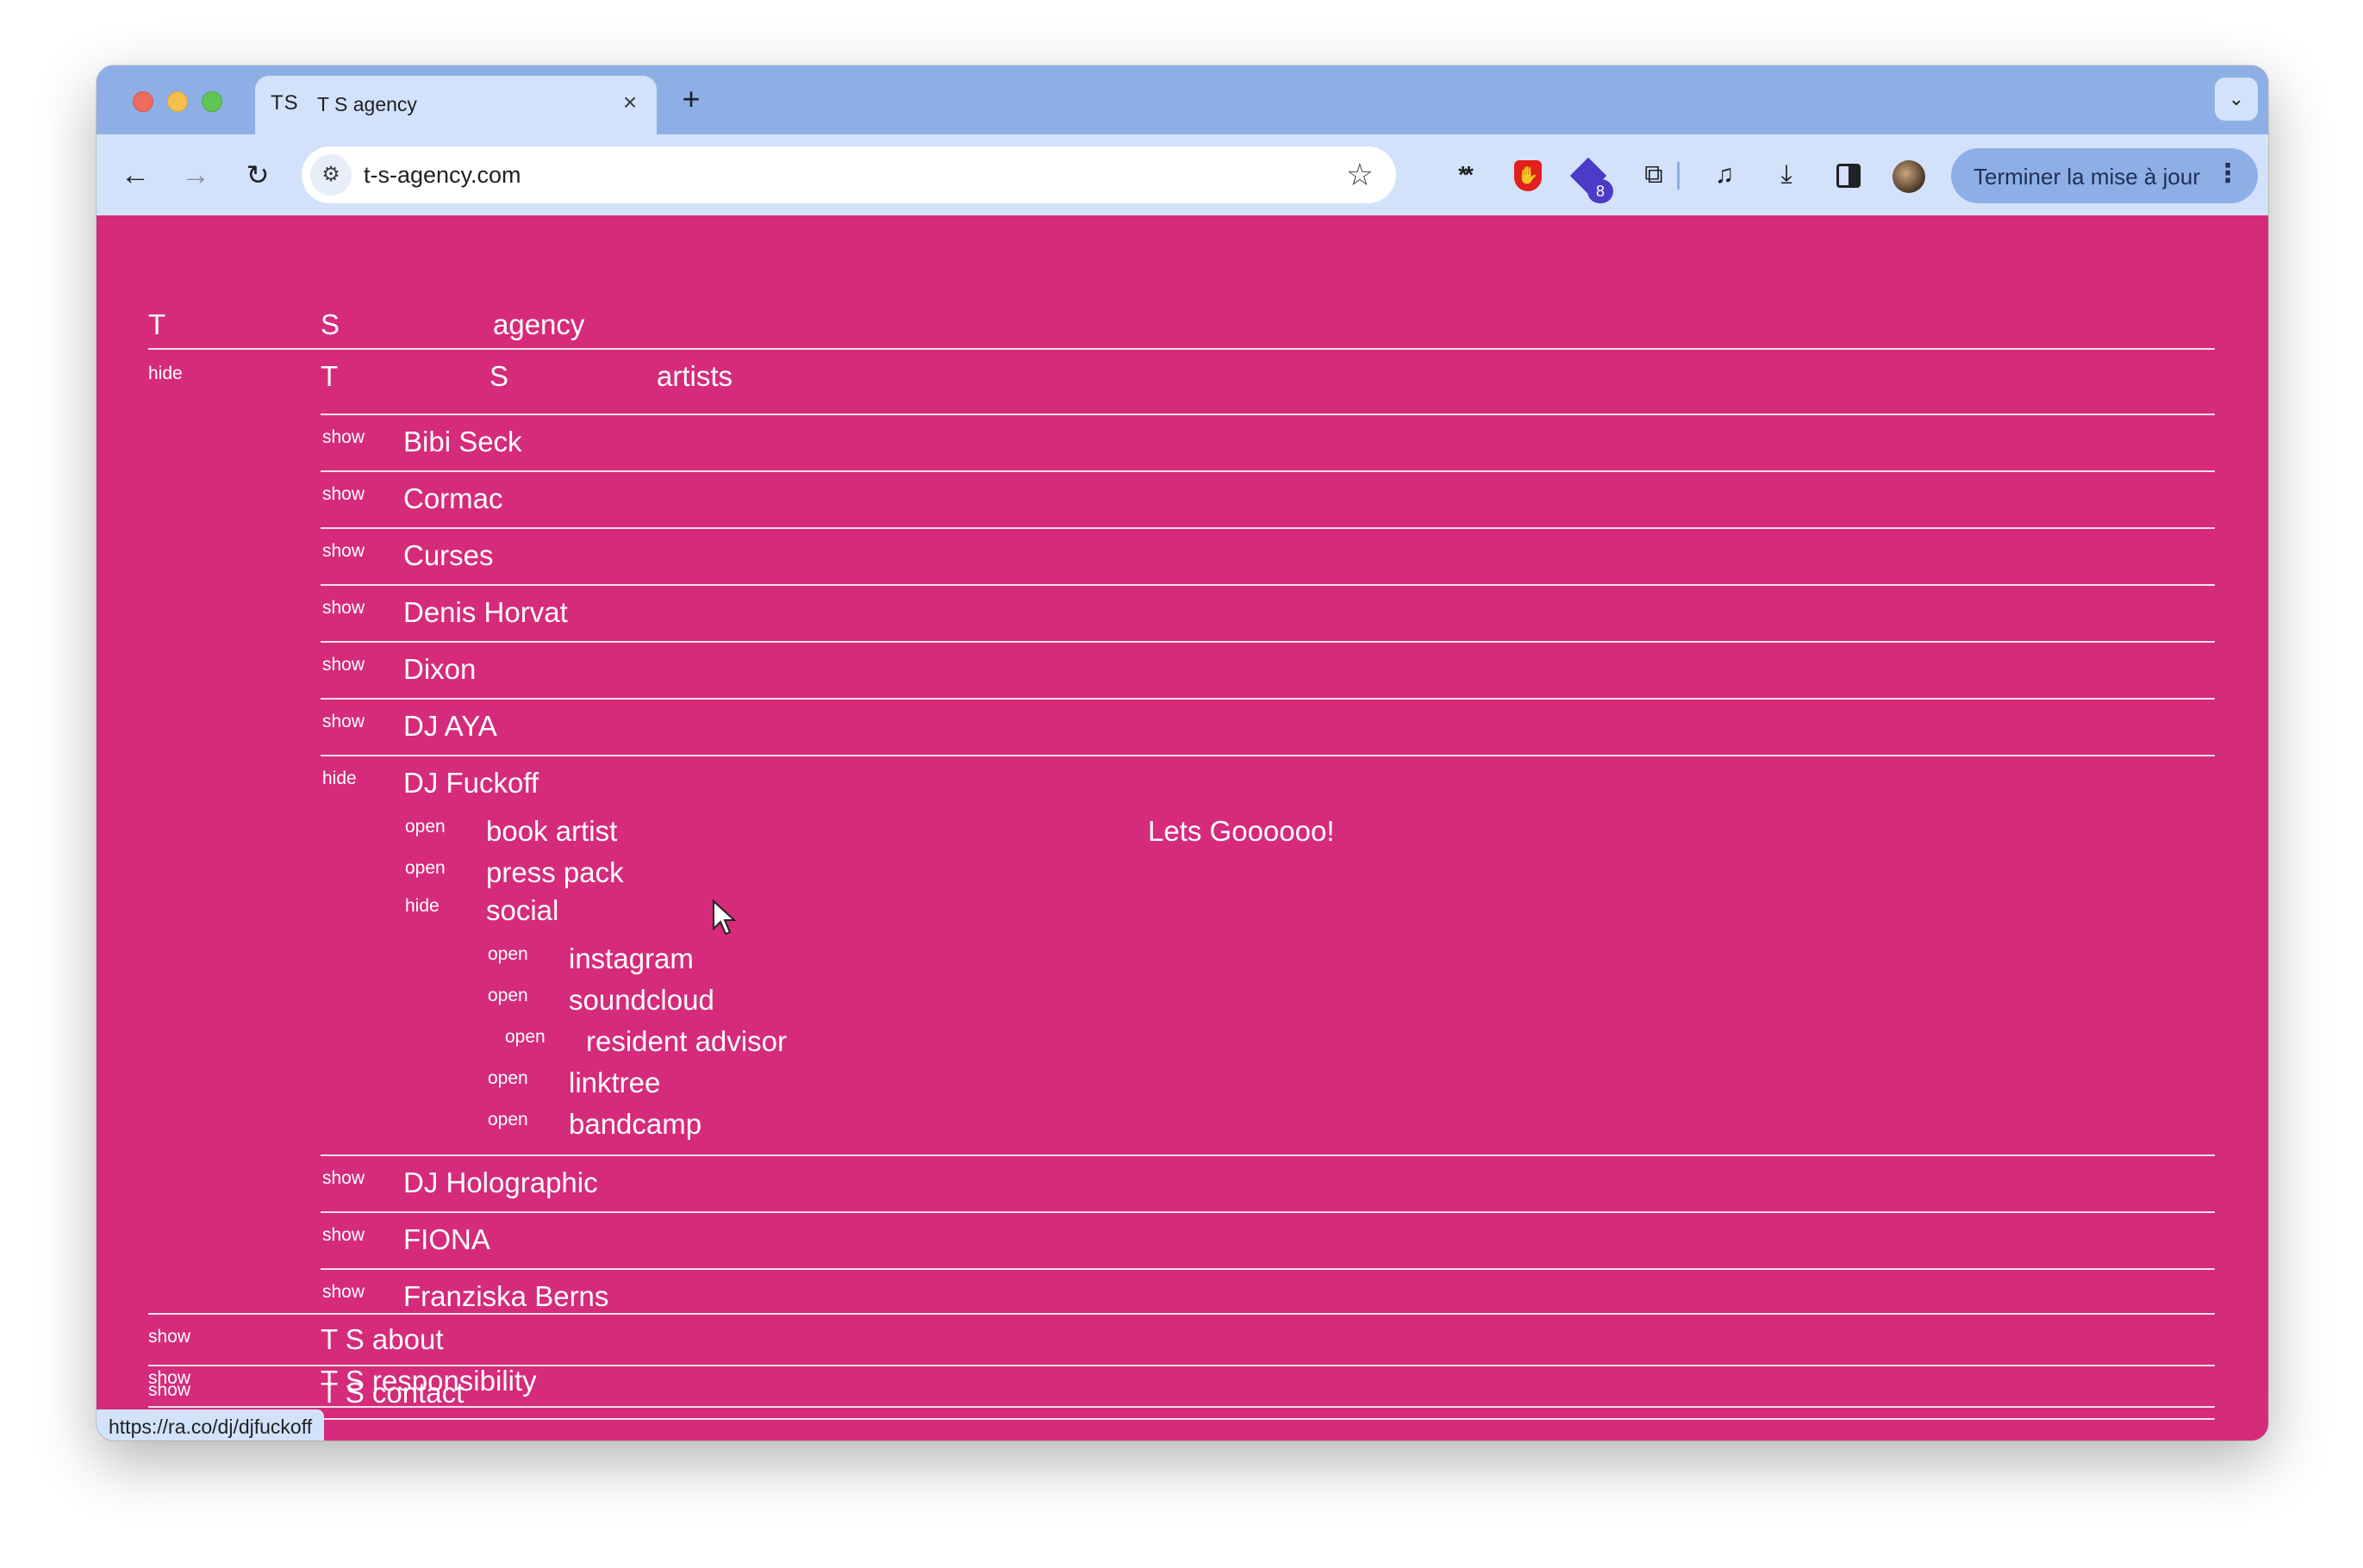 The height and width of the screenshot is (1568, 2363). I want to click on artist-name: DJ Holographic, so click(500, 1183).